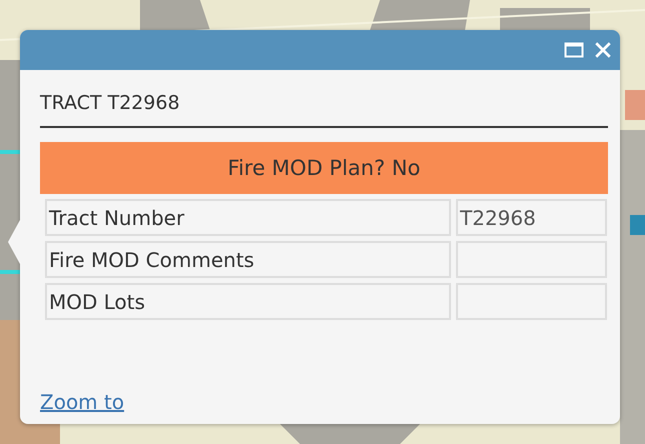 The image size is (645, 444). What do you see at coordinates (324, 168) in the screenshot?
I see `status-banner: Fire MOD Plan? No` at bounding box center [324, 168].